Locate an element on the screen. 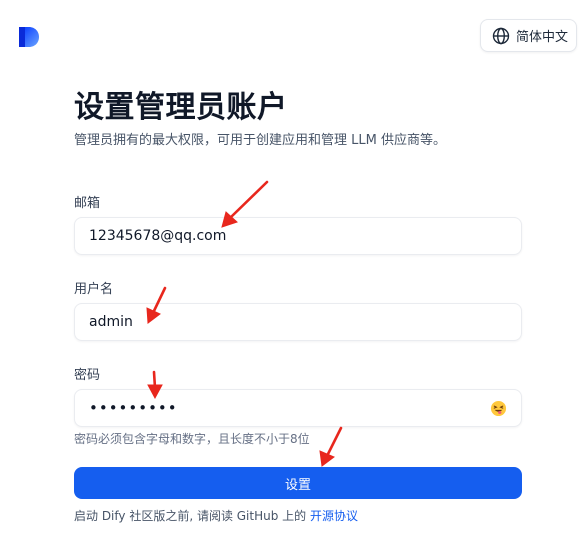 This screenshot has height=535, width=582. email-label: 邮箱 is located at coordinates (87, 203).